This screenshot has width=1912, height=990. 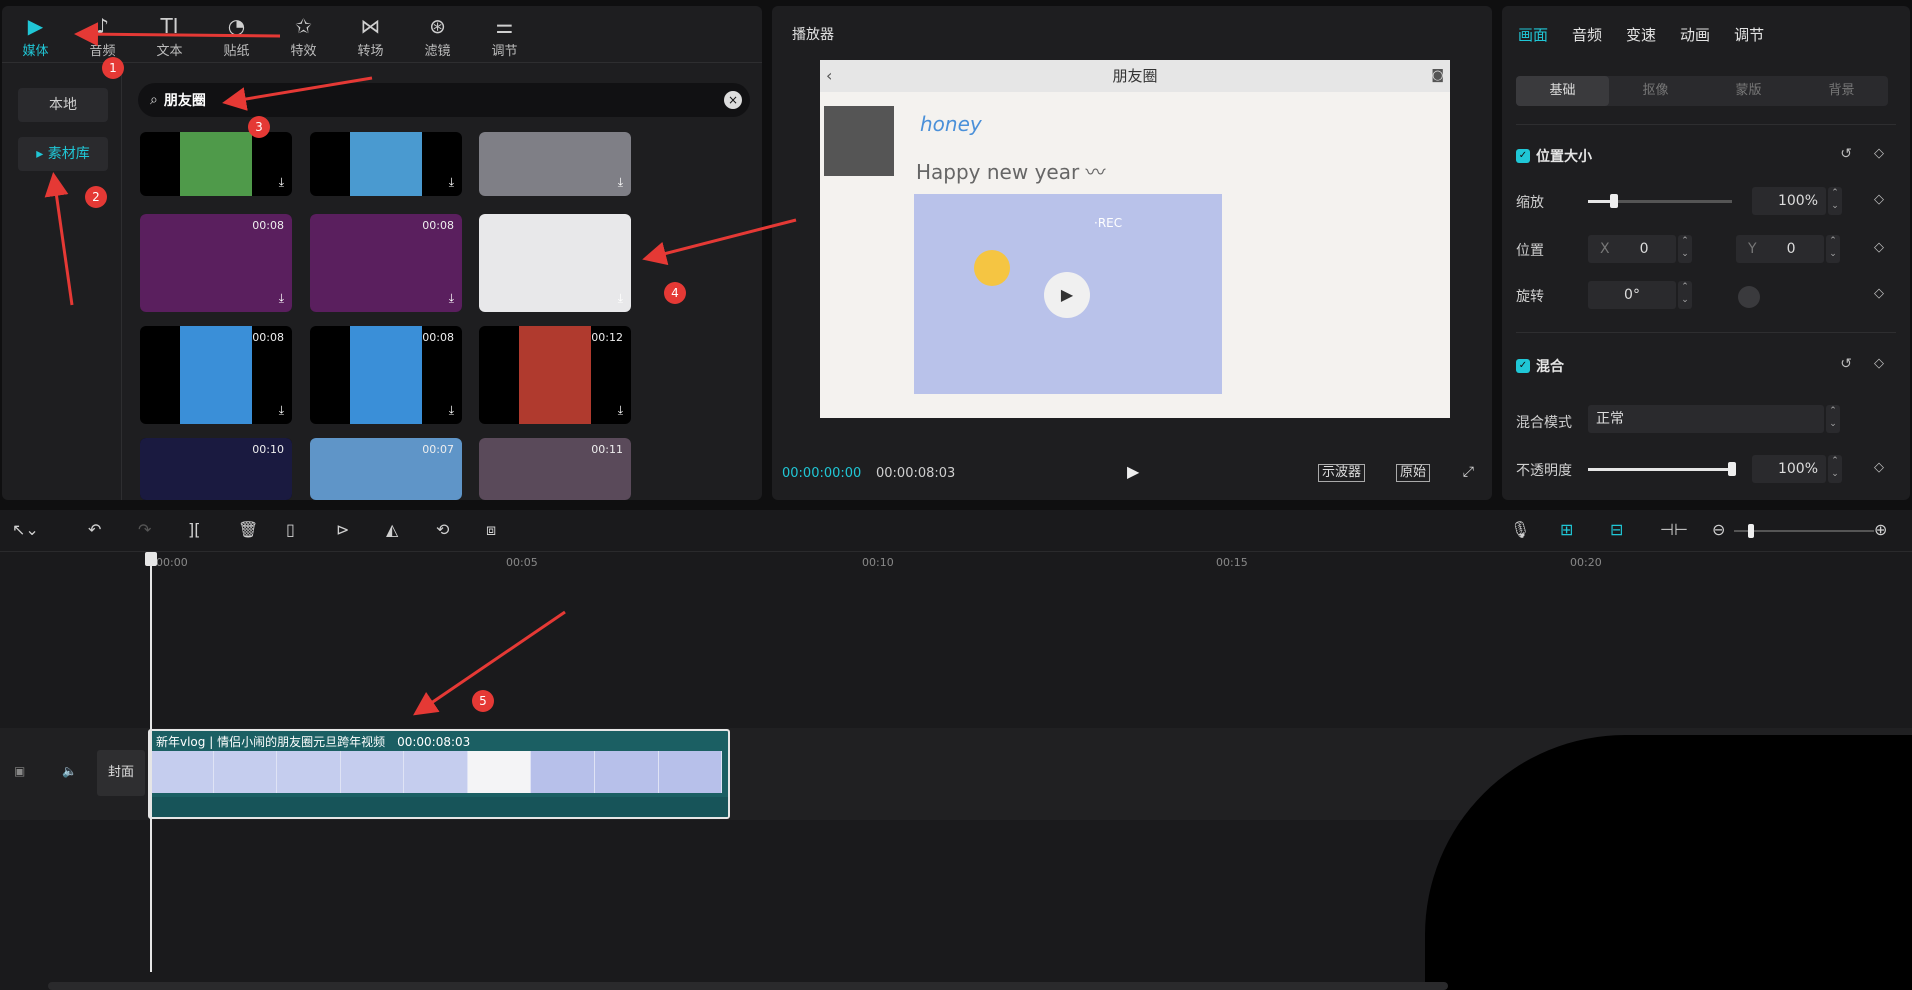 I want to click on zoom-in-icon: ⊕, so click(x=1880, y=529).